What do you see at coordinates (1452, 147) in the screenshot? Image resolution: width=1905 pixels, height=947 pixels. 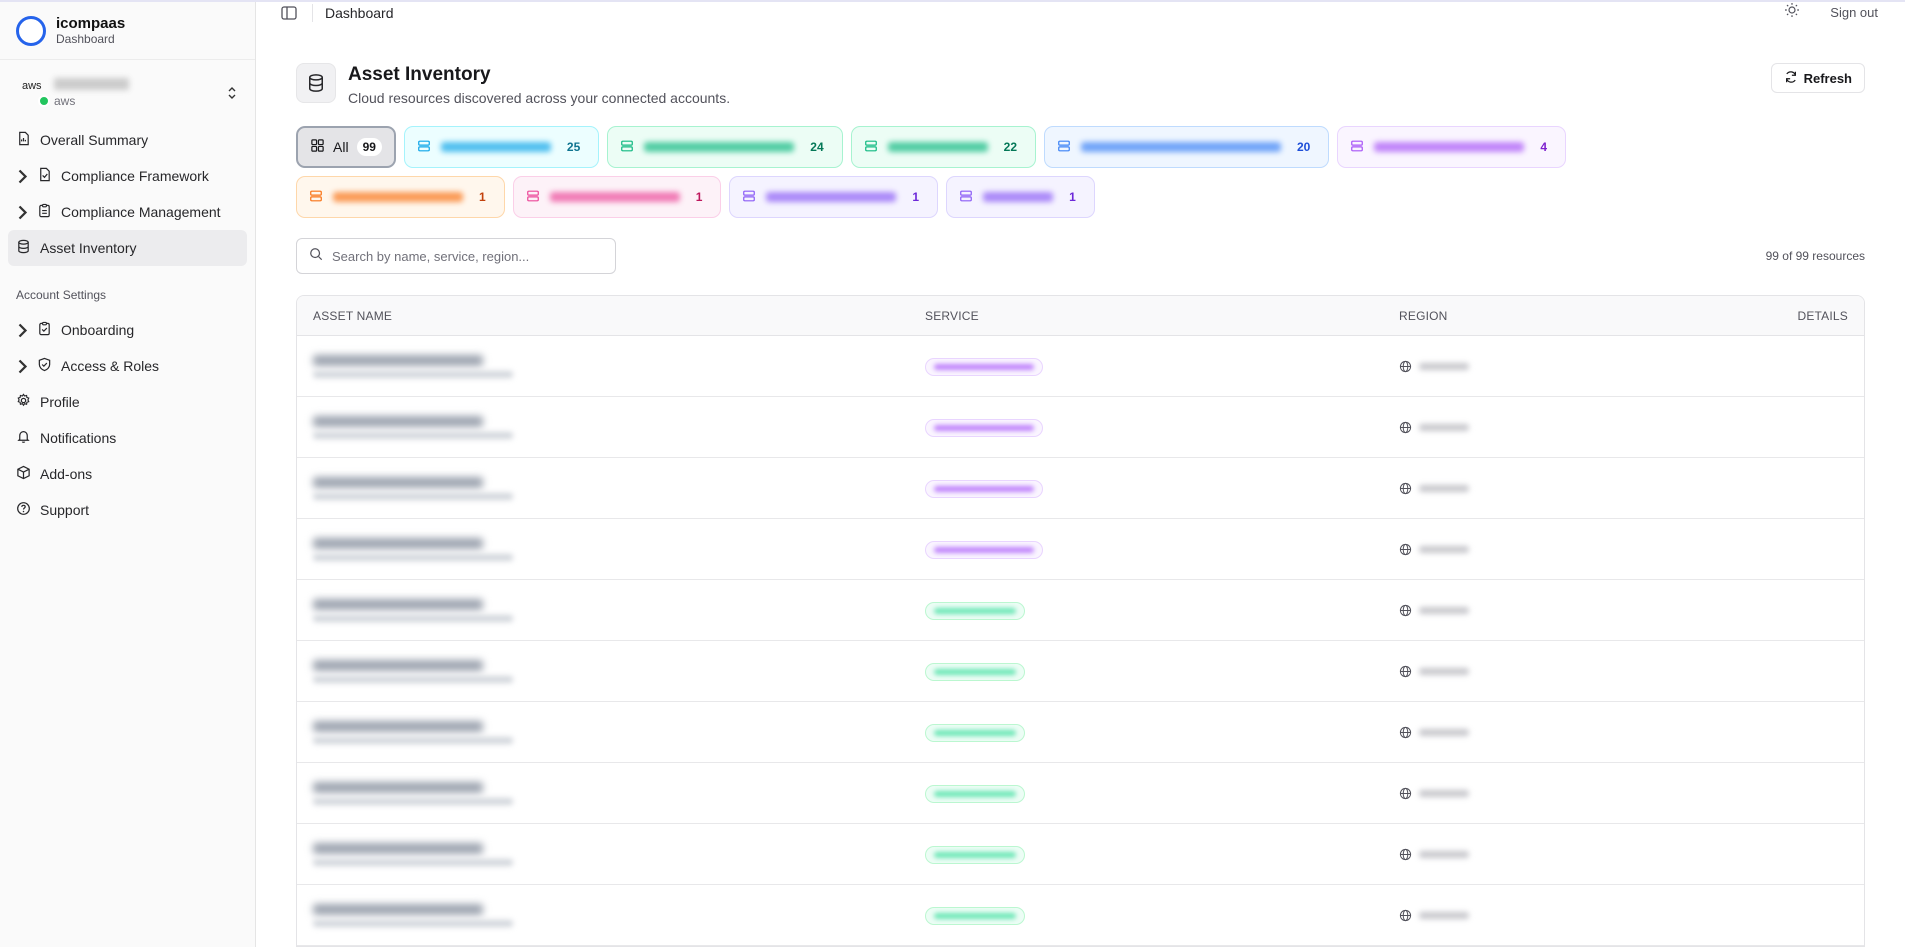 I see `filter-chip: 4` at bounding box center [1452, 147].